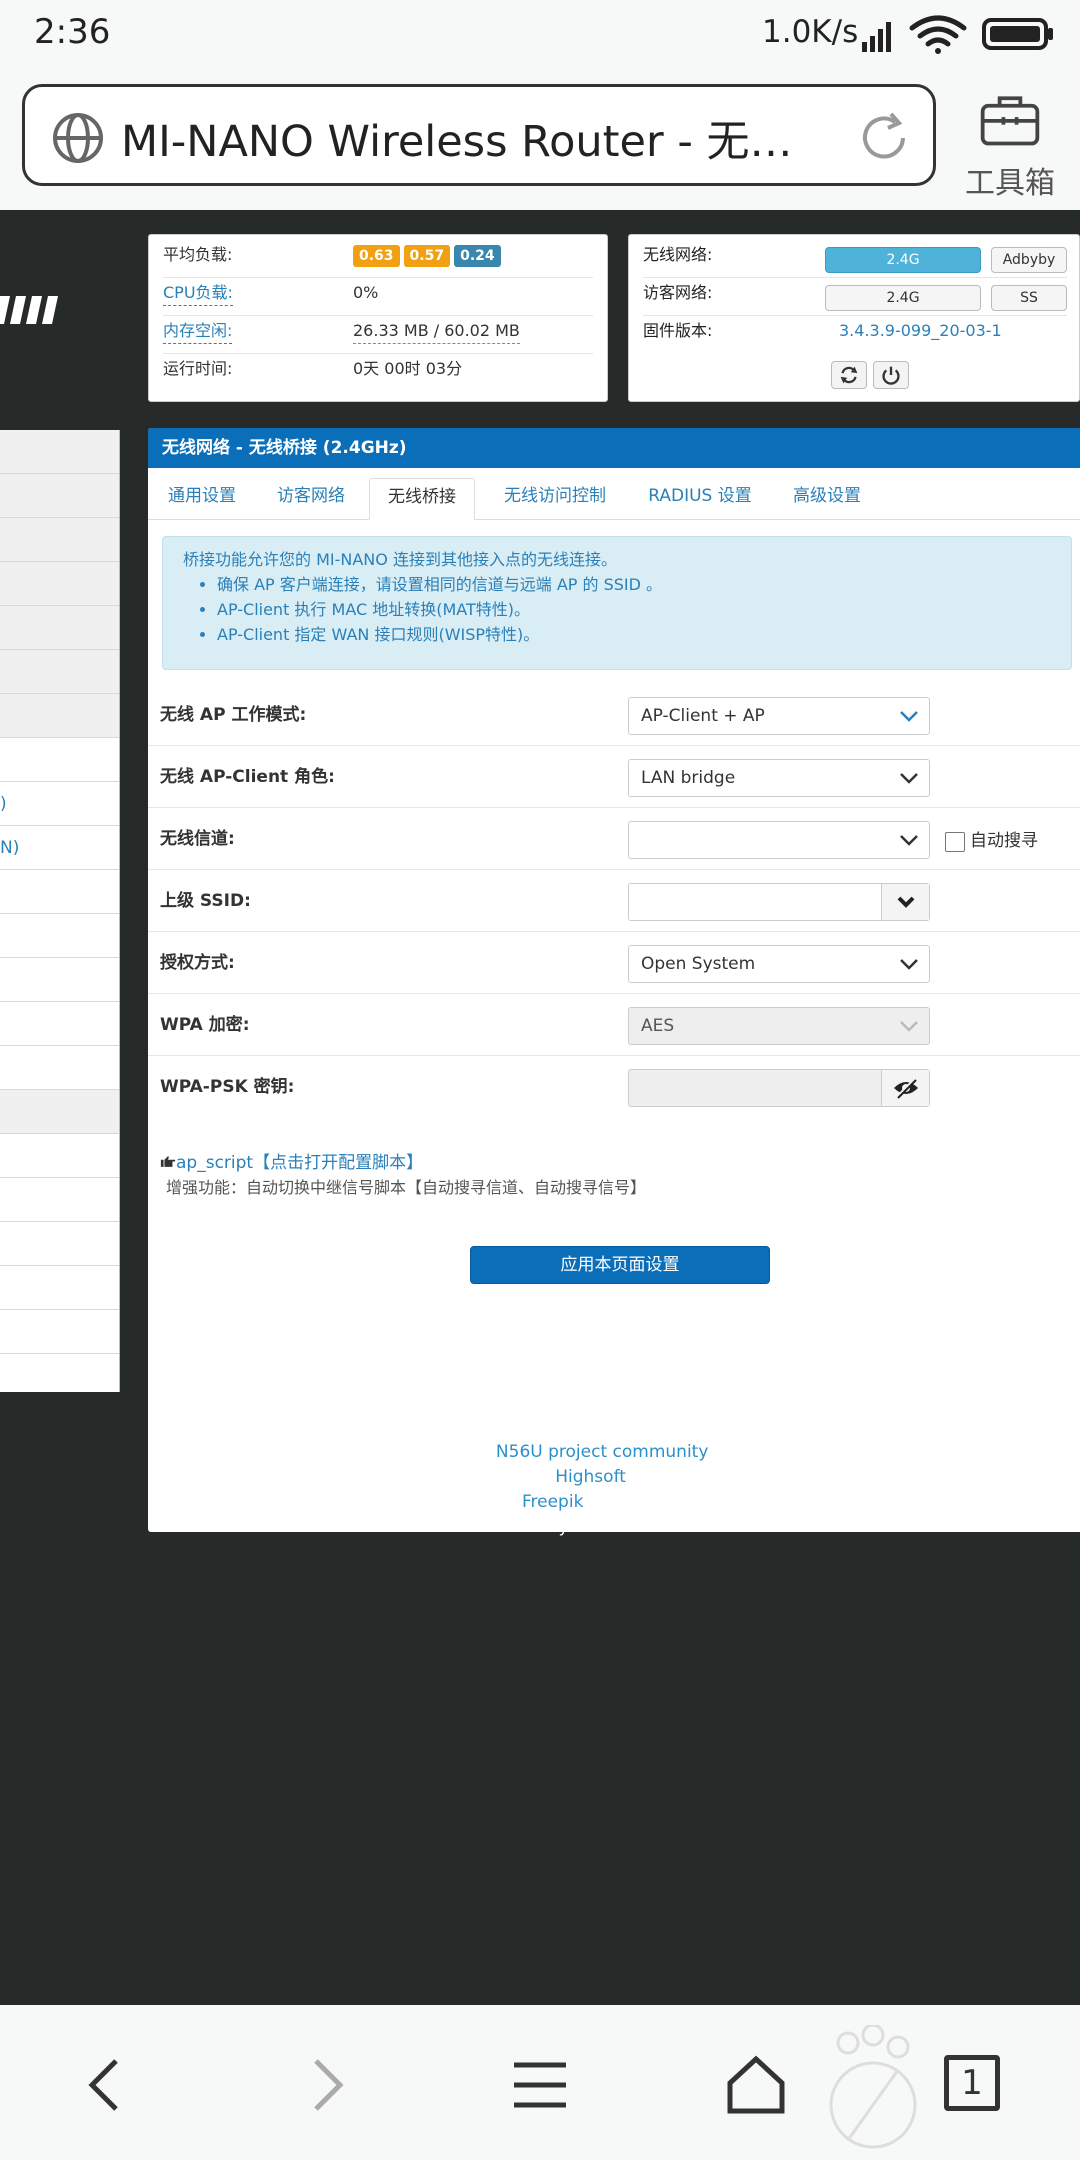 Image resolution: width=1080 pixels, height=2160 pixels. I want to click on wpa-label: WPA 加密:, so click(205, 1025).